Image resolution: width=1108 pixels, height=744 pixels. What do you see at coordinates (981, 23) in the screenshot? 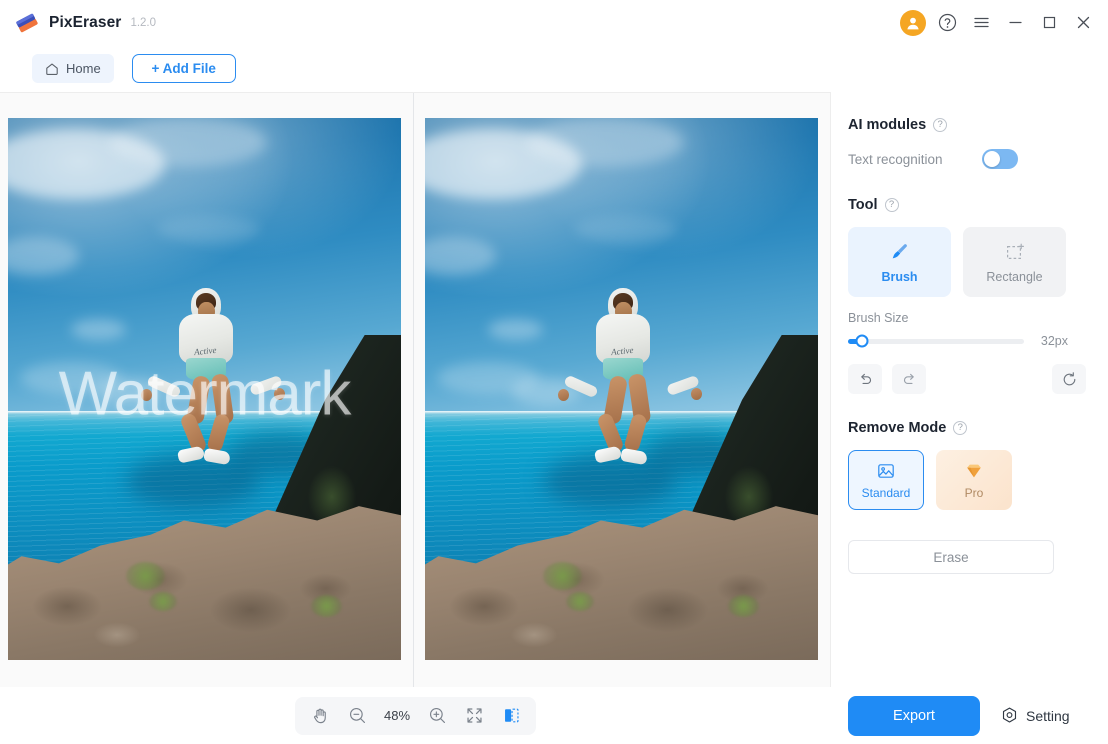
I see `menu-button` at bounding box center [981, 23].